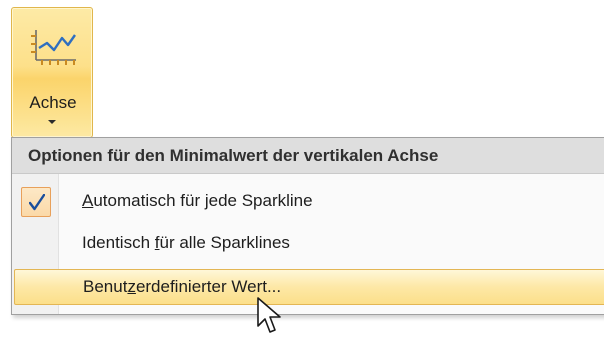 The height and width of the screenshot is (342, 604). I want to click on menu-item-automatic: Automatisch für jede Sparkline, so click(309, 202).